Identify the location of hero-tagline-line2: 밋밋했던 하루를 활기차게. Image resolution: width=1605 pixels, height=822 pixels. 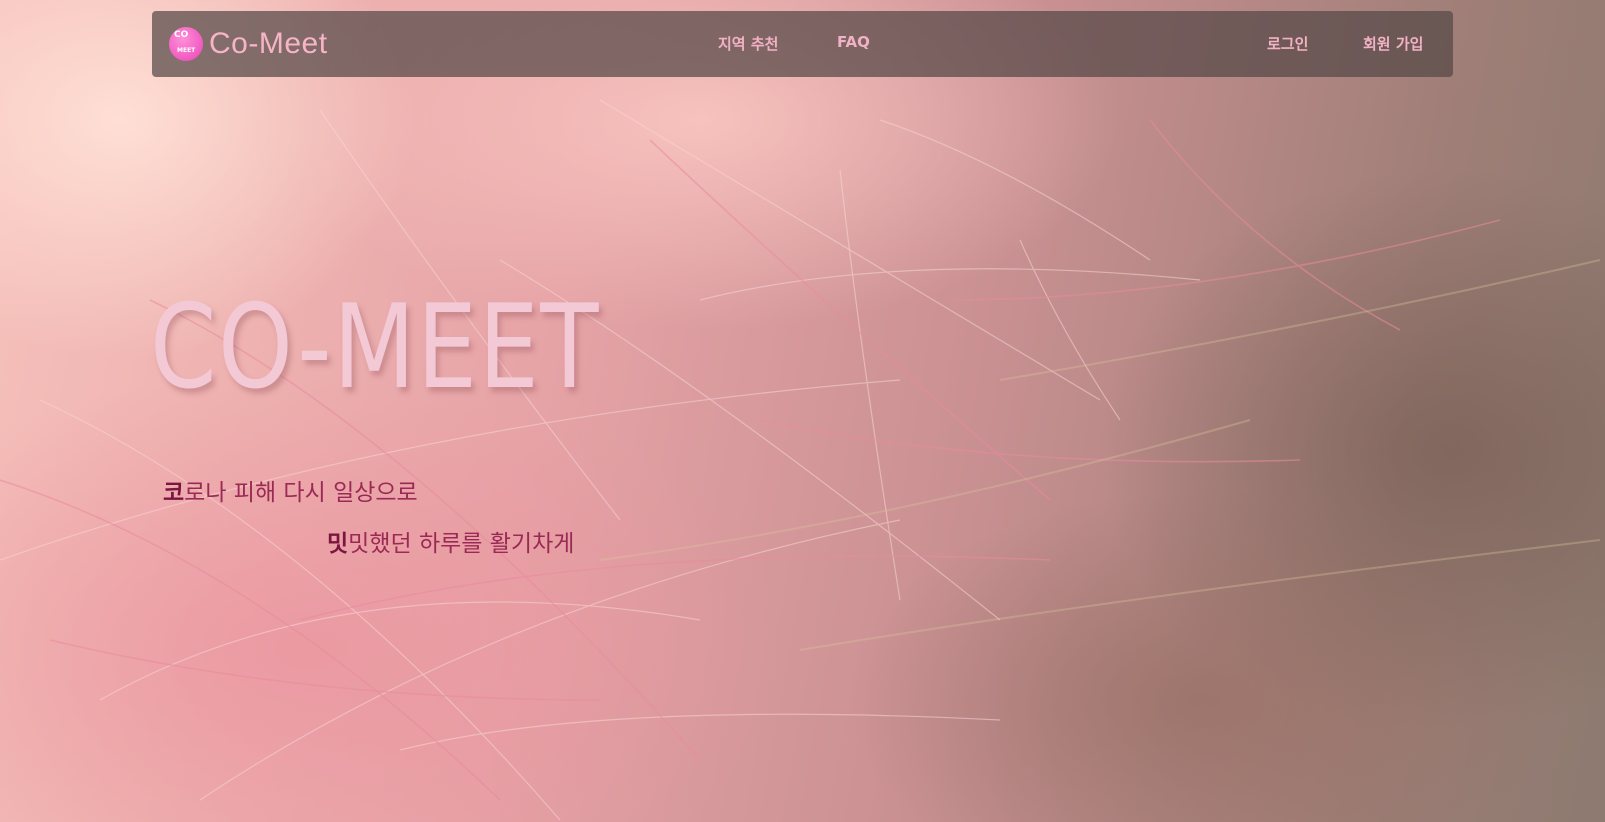
(450, 541).